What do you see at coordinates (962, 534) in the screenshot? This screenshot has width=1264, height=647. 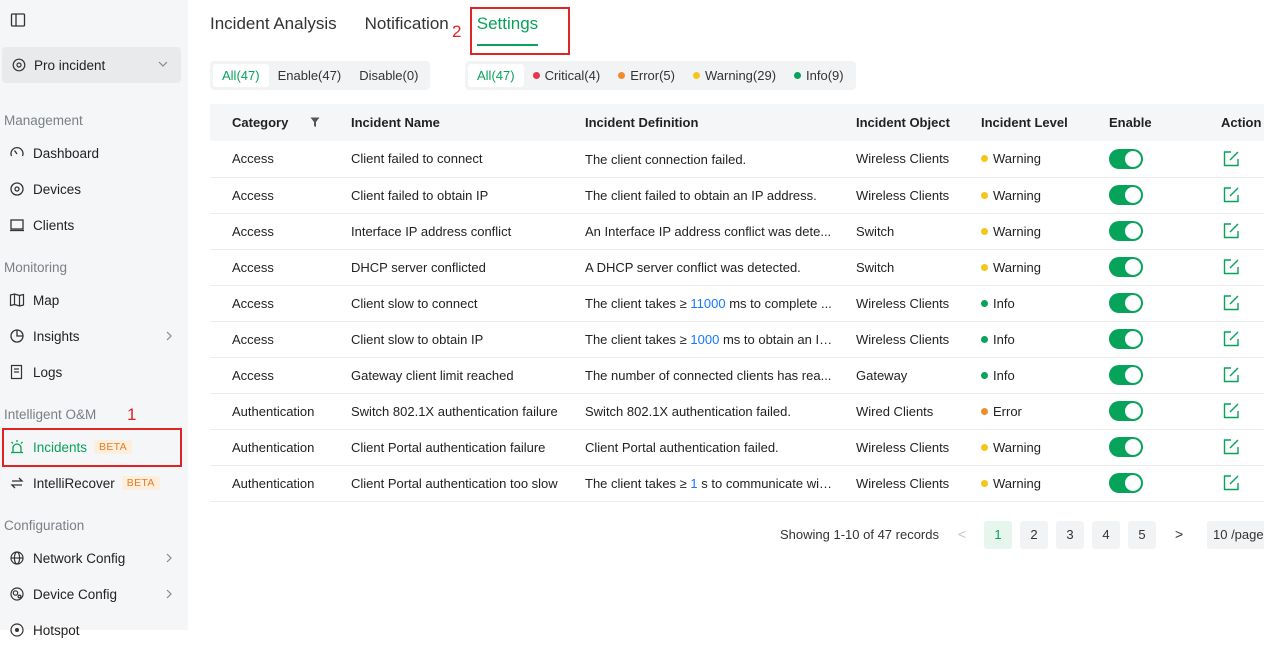 I see `prev-page-button: <` at bounding box center [962, 534].